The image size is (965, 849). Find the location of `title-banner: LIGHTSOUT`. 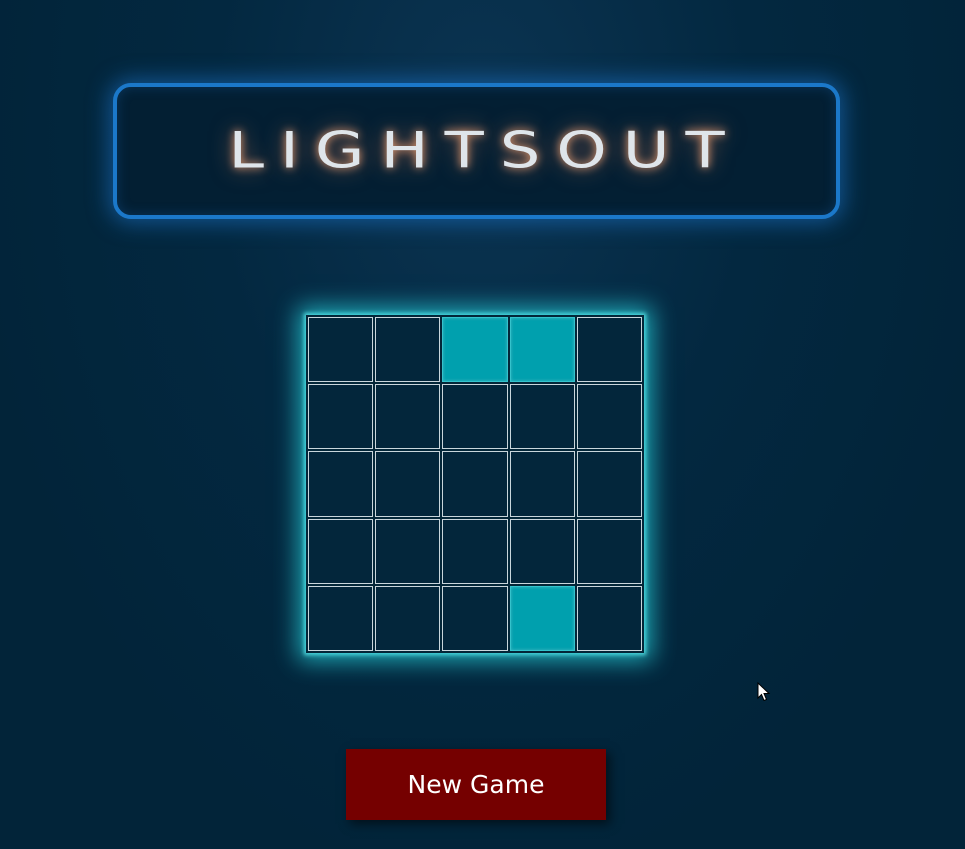

title-banner: LIGHTSOUT is located at coordinates (476, 151).